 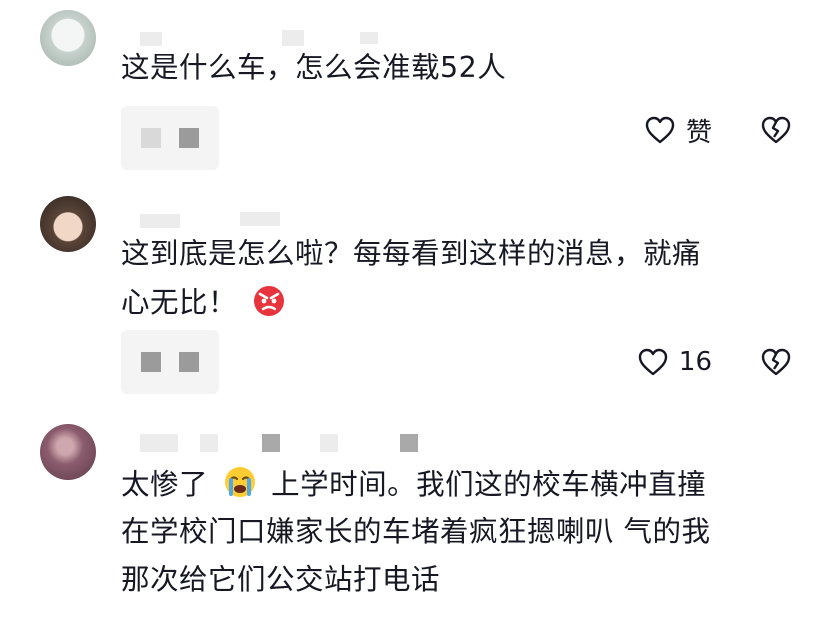 I want to click on comment-text: 那次给它们公交站打电话, so click(x=281, y=579).